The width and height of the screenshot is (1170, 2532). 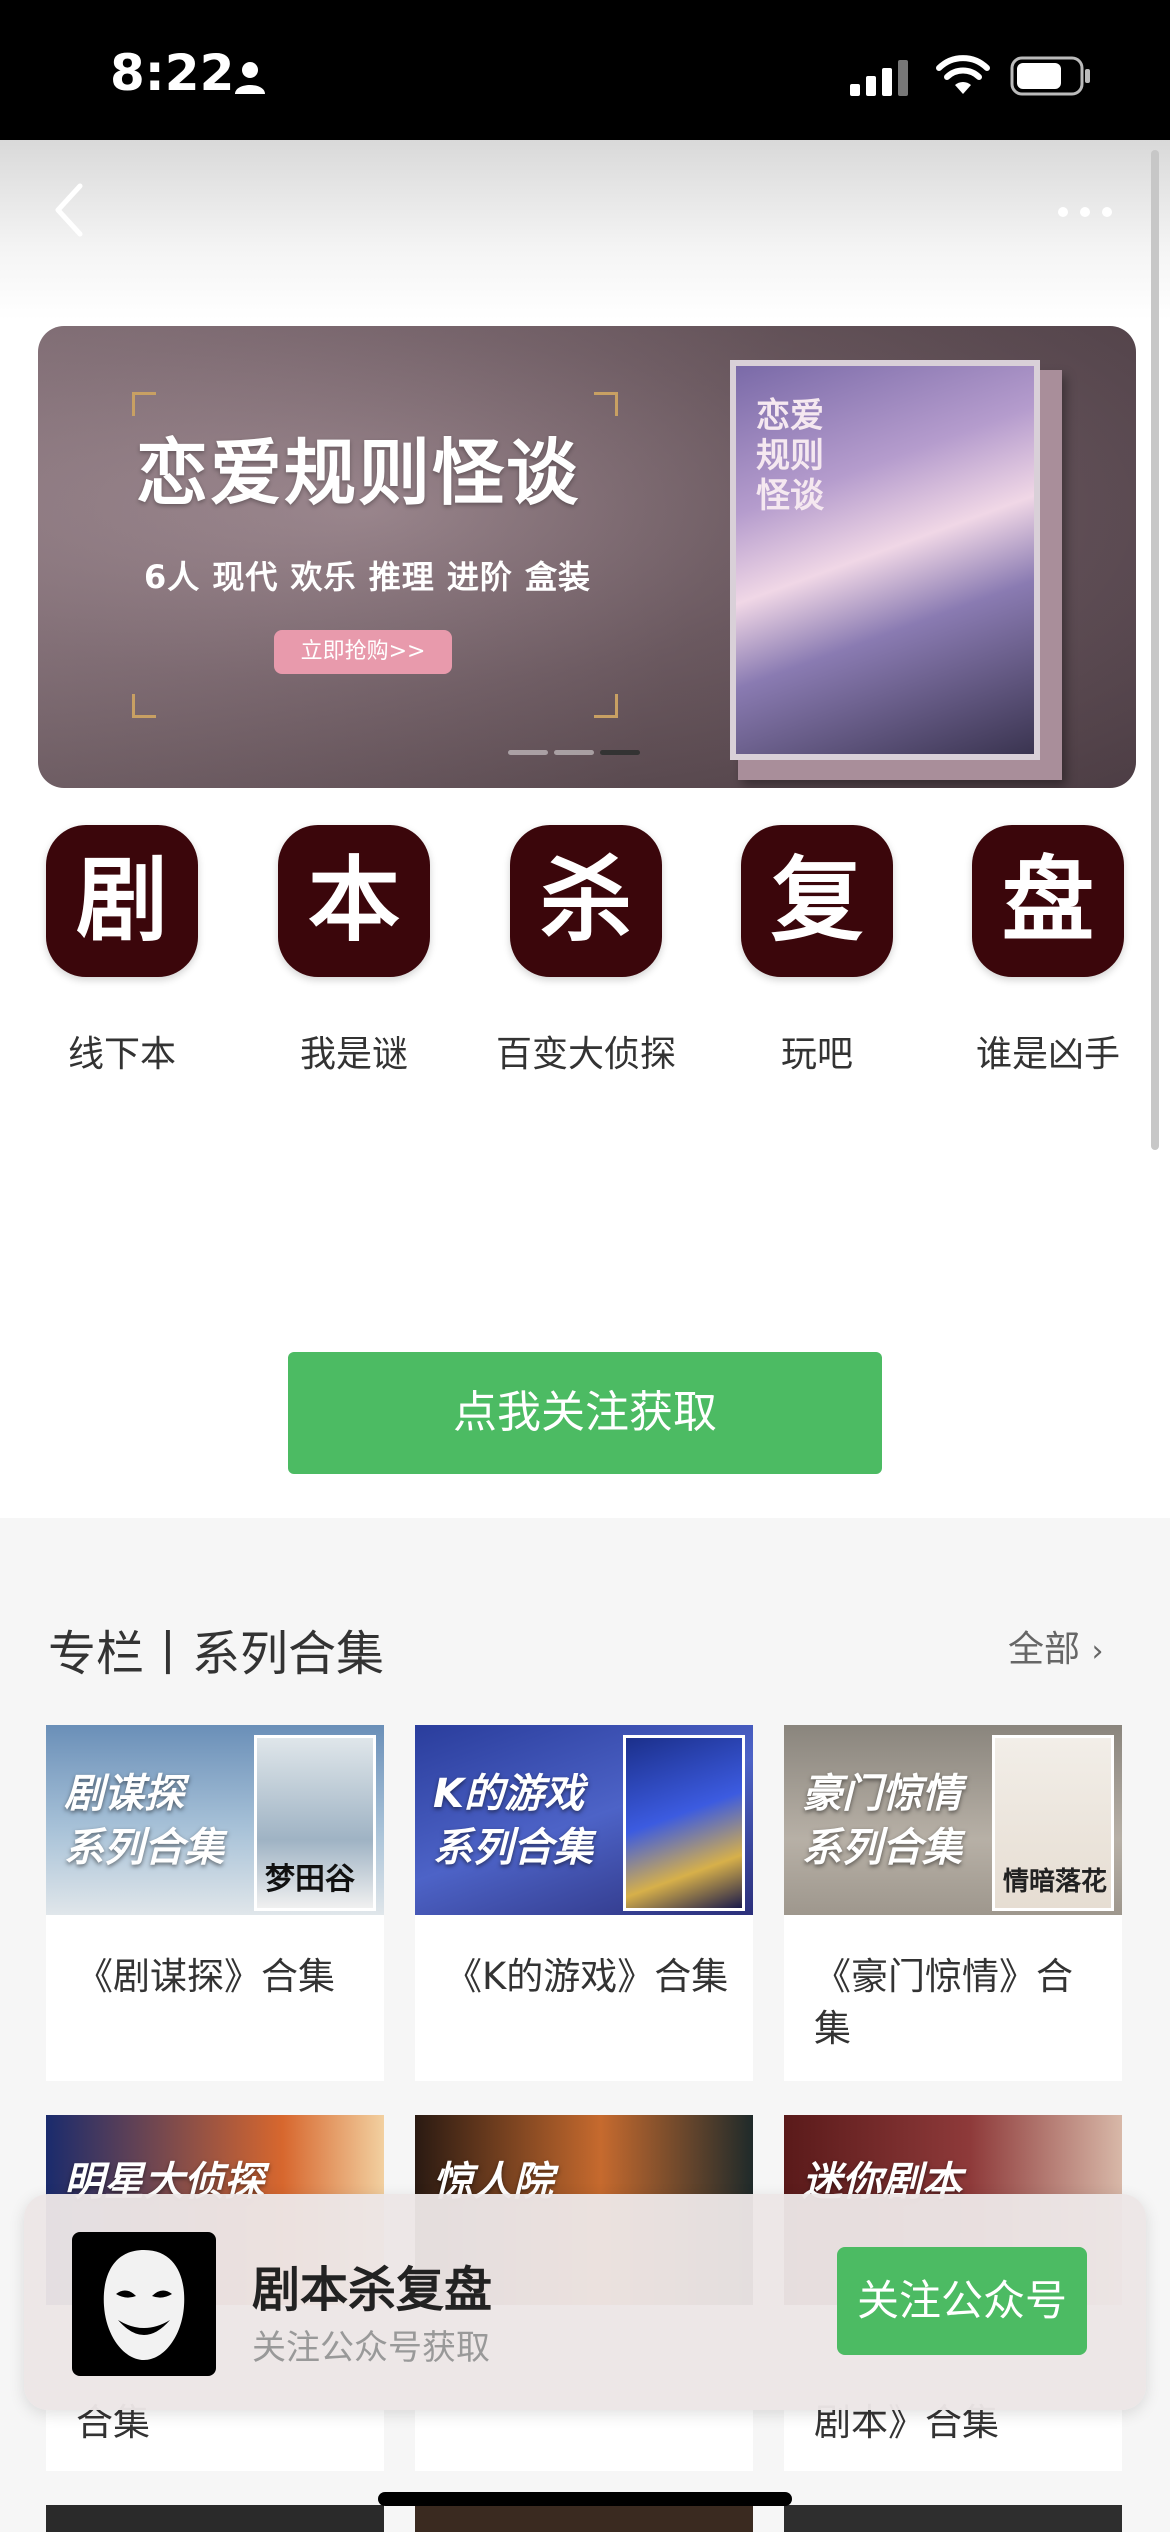 I want to click on category-item-xianxiaben: 剧 线下本, so click(x=122, y=951).